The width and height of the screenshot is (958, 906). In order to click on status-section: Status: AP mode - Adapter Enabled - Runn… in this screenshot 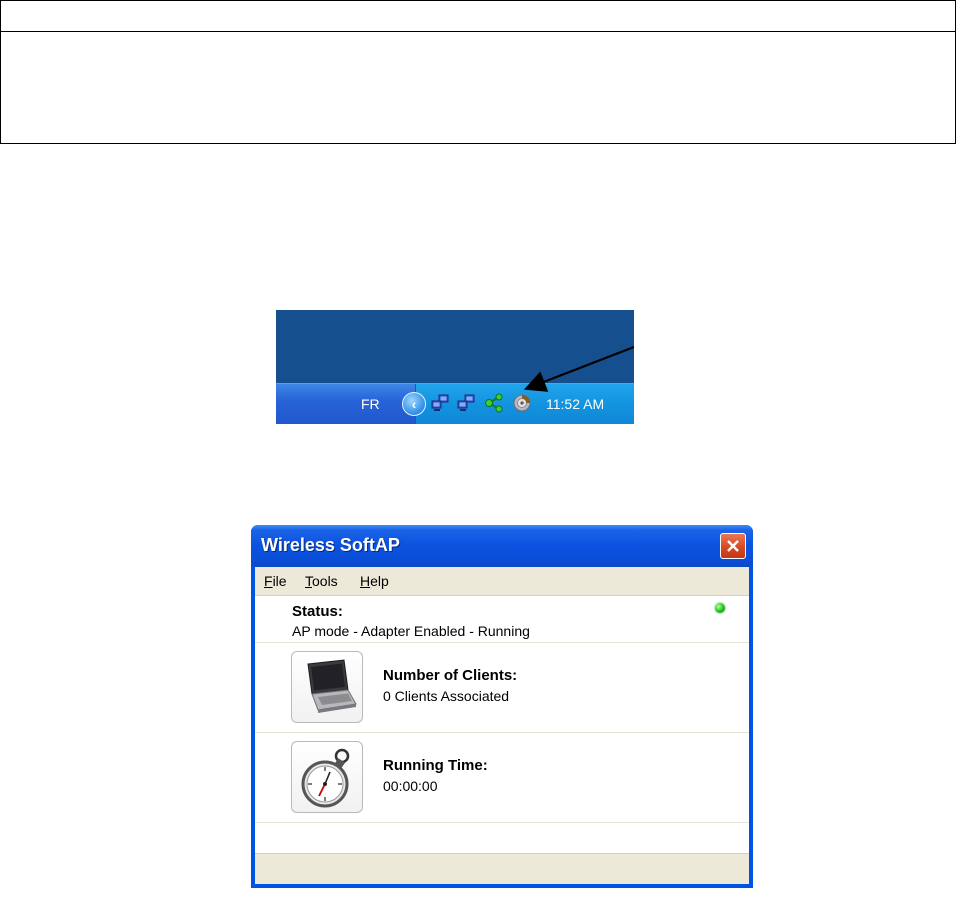, I will do `click(502, 619)`.